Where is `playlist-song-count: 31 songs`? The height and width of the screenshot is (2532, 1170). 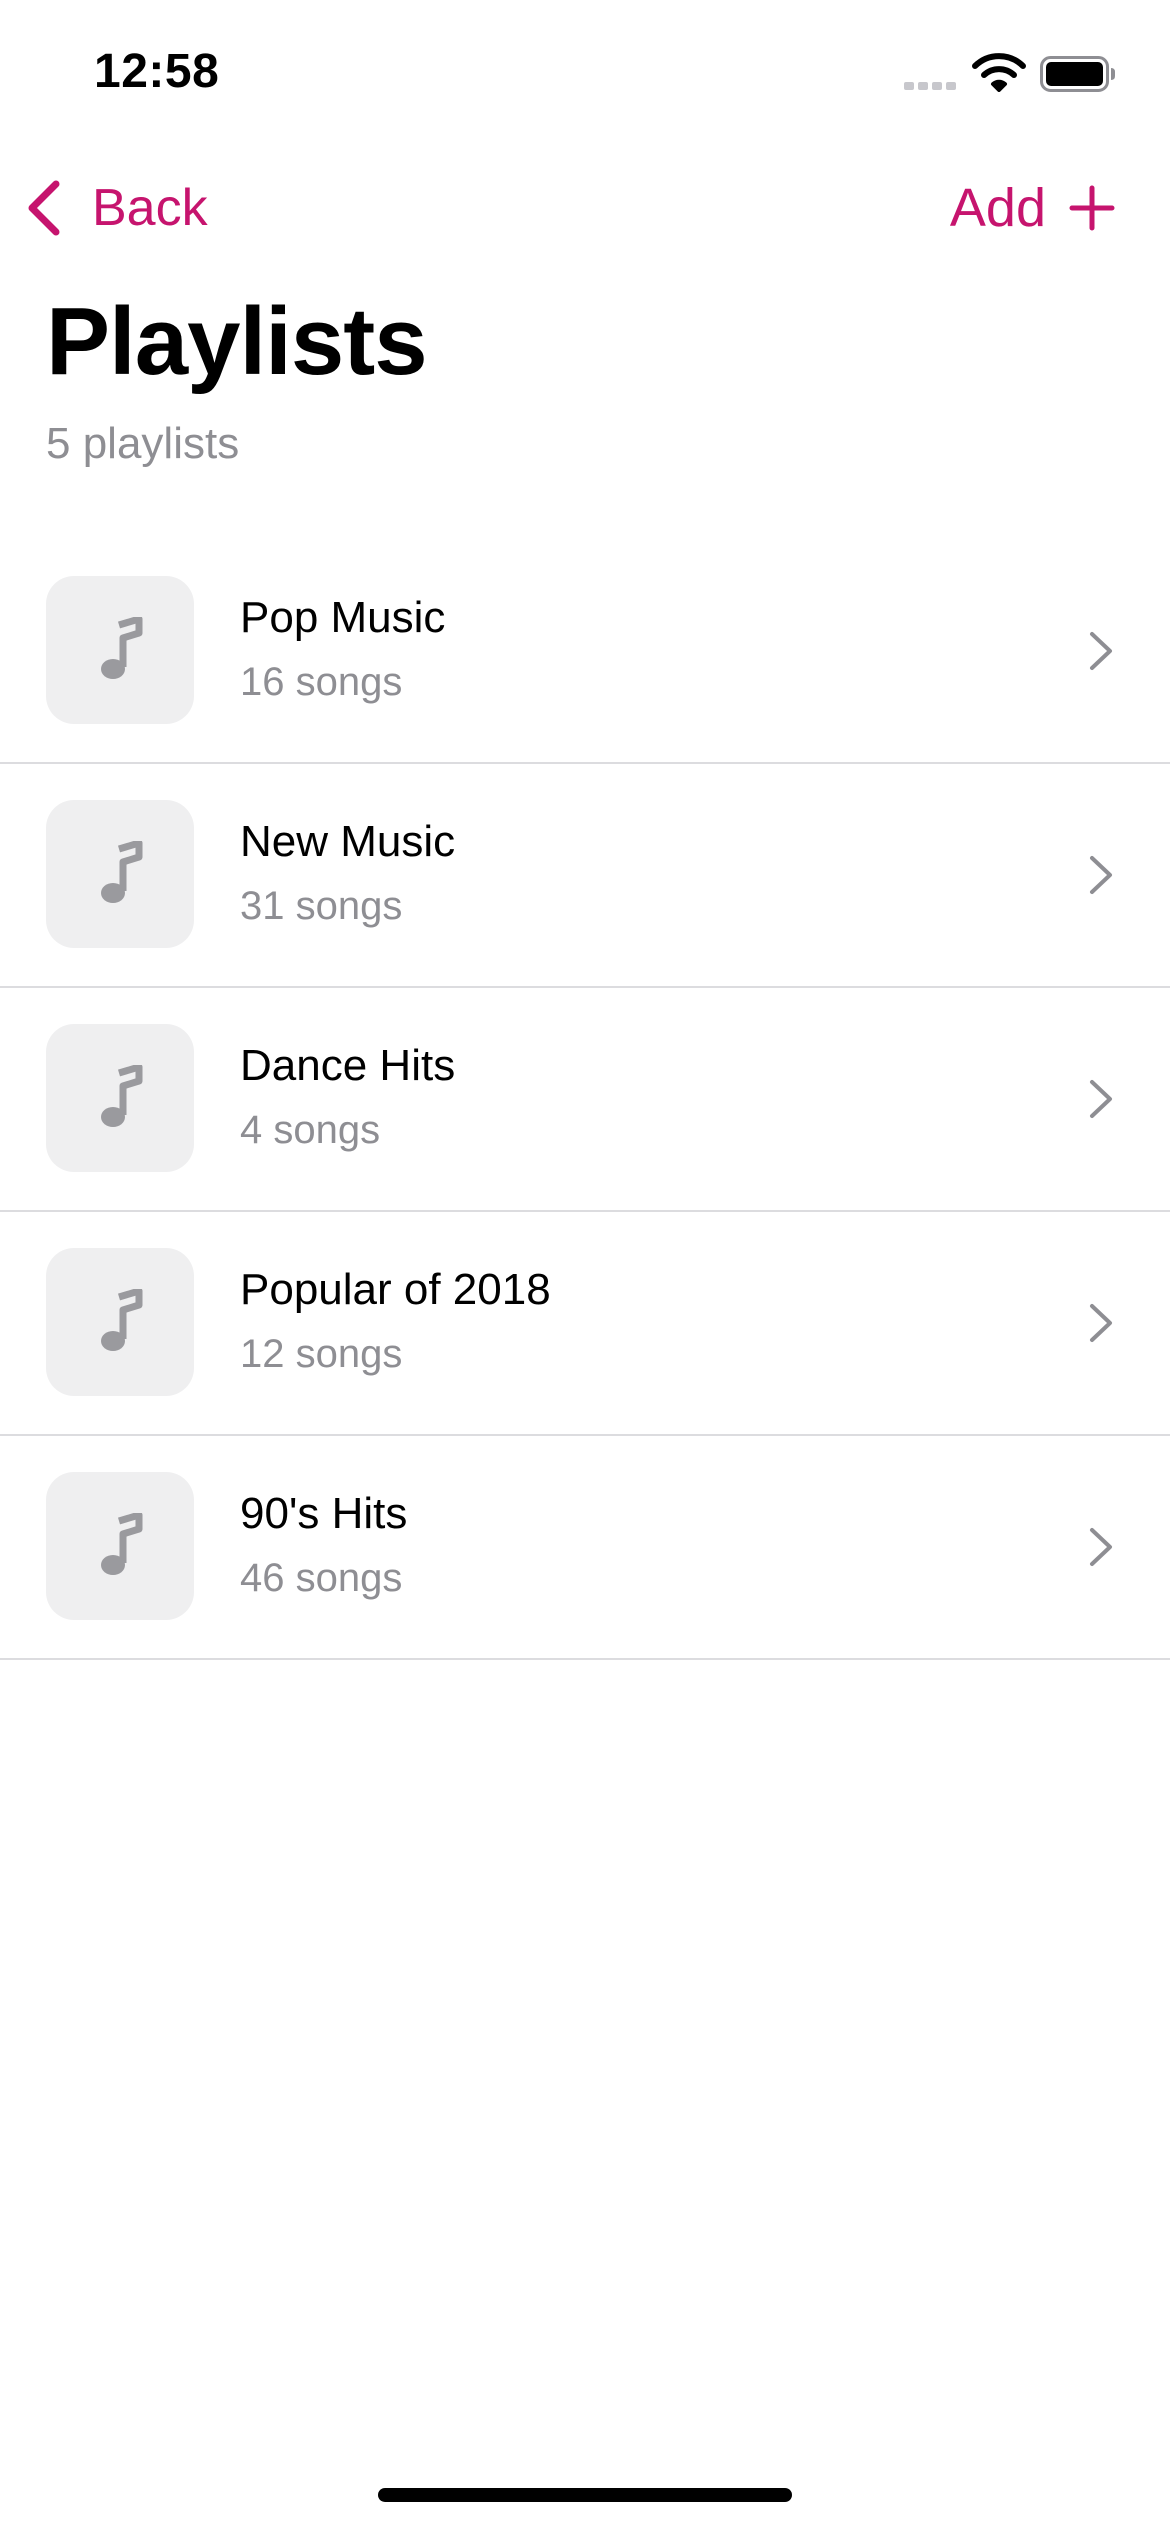
playlist-song-count: 31 songs is located at coordinates (321, 906).